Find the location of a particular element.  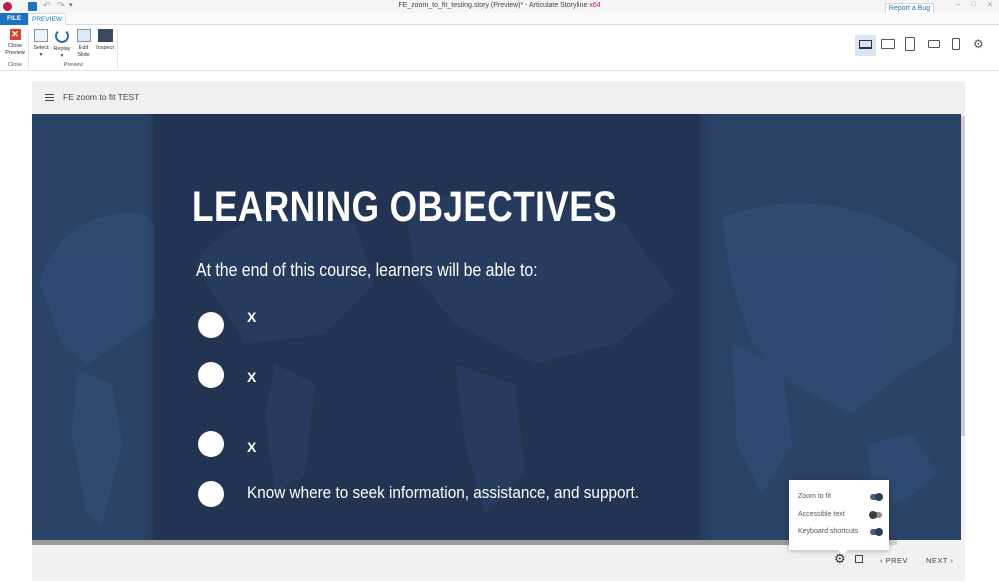

replay-icon is located at coordinates (62, 36).